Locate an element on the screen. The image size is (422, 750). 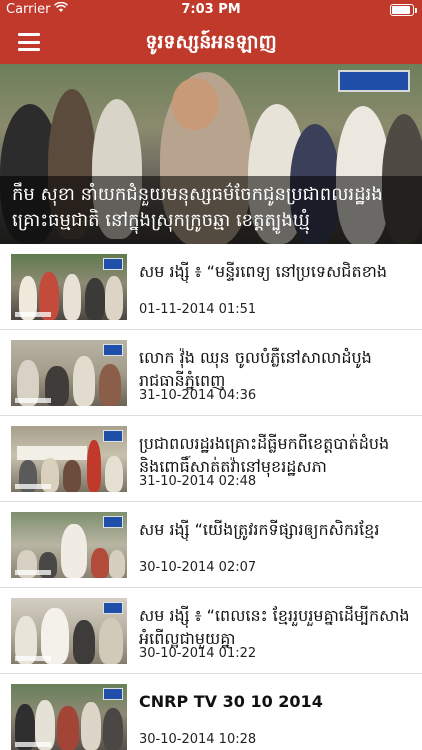
channel-logo is located at coordinates (374, 81).